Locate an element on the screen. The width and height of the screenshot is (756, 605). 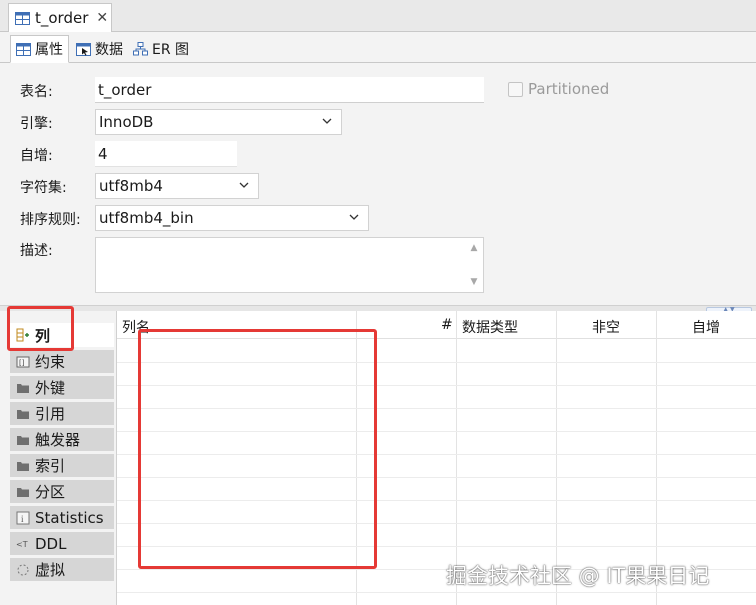
constraint-icon: [] is located at coordinates (23, 361).